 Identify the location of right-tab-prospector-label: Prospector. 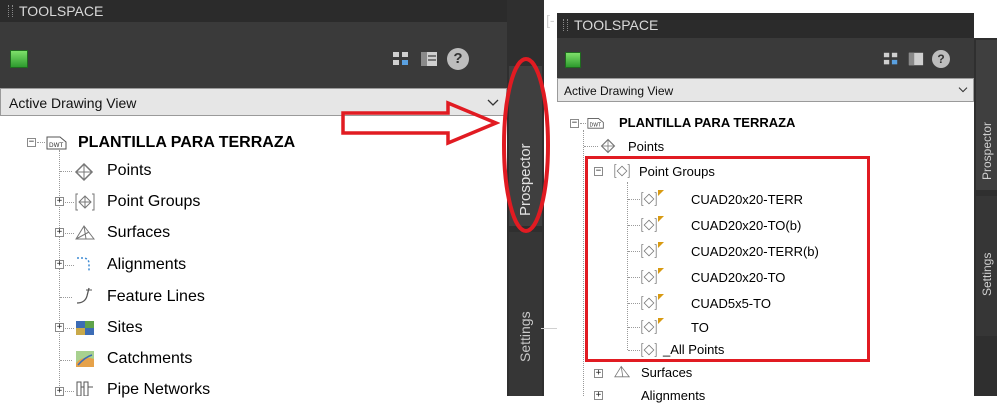
(987, 150).